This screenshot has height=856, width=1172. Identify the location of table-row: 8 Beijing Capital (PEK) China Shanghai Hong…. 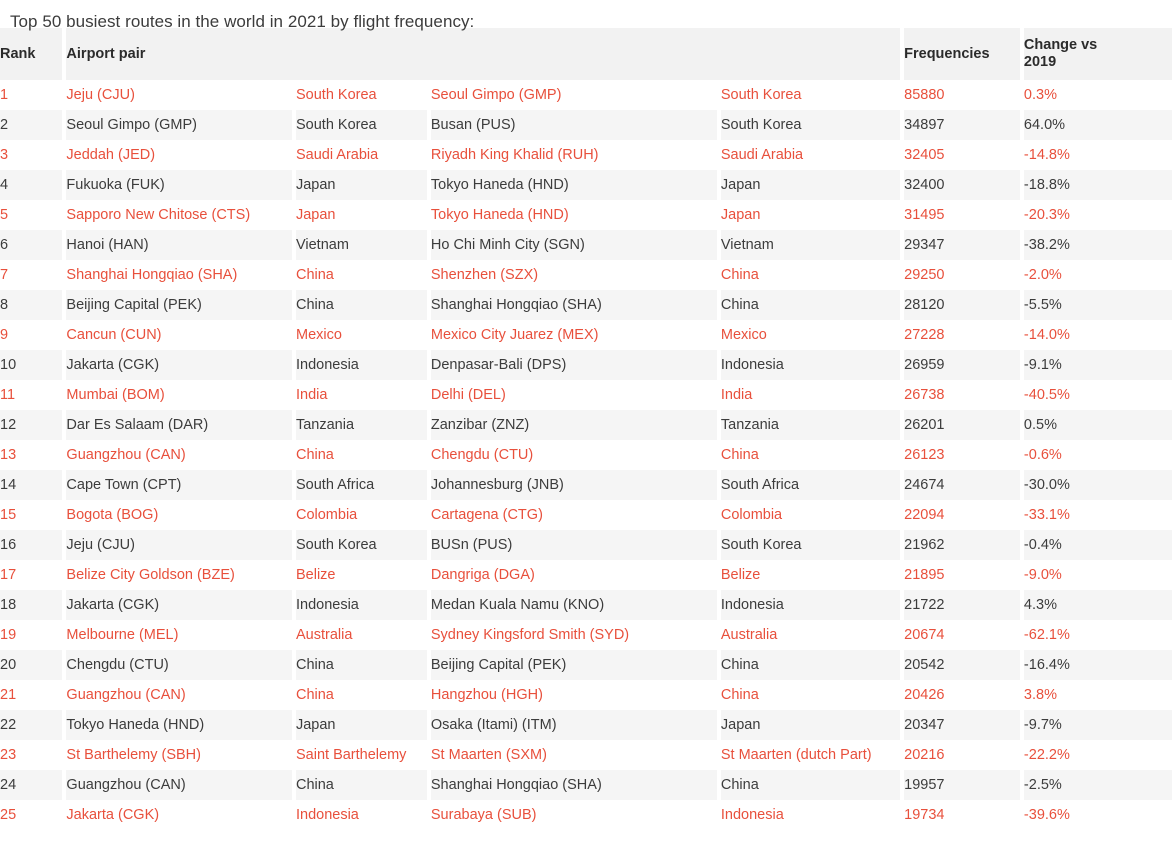
(586, 305).